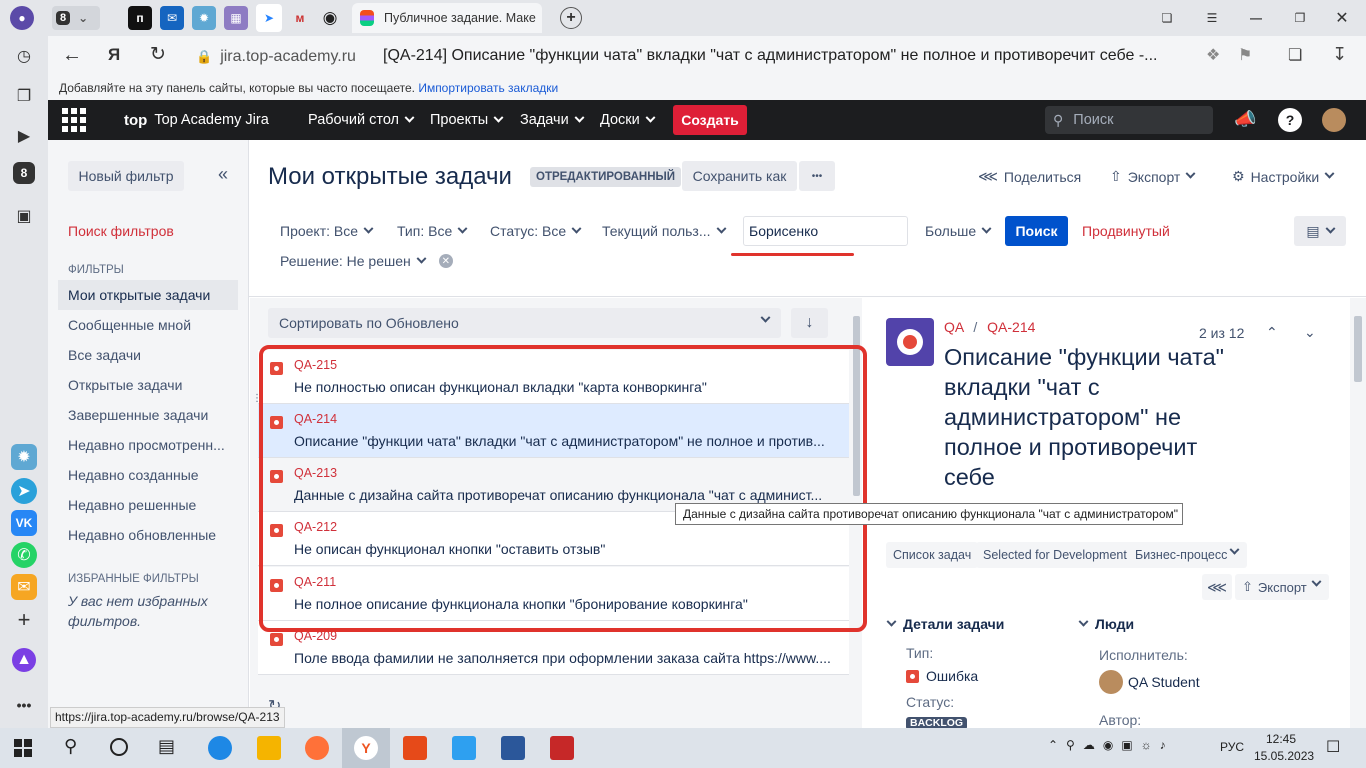 This screenshot has width=1366, height=768. What do you see at coordinates (1232, 747) in the screenshot?
I see `language-indicator: РУС` at bounding box center [1232, 747].